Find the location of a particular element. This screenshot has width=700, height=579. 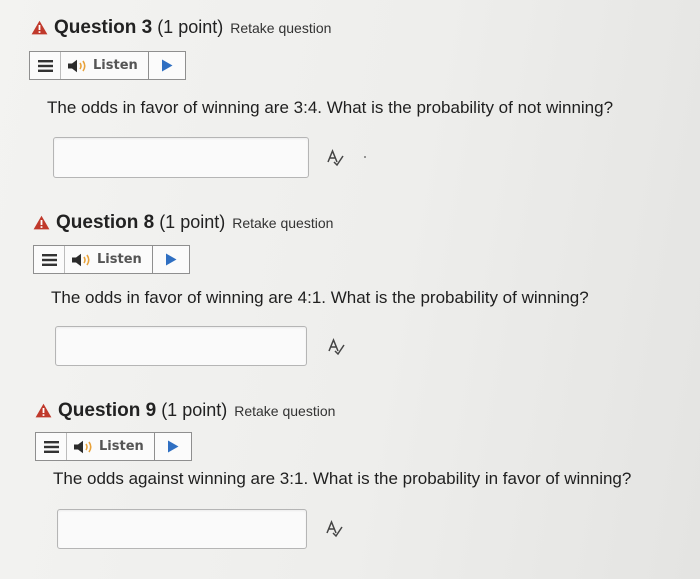

question-title: Question 3 is located at coordinates (103, 27).